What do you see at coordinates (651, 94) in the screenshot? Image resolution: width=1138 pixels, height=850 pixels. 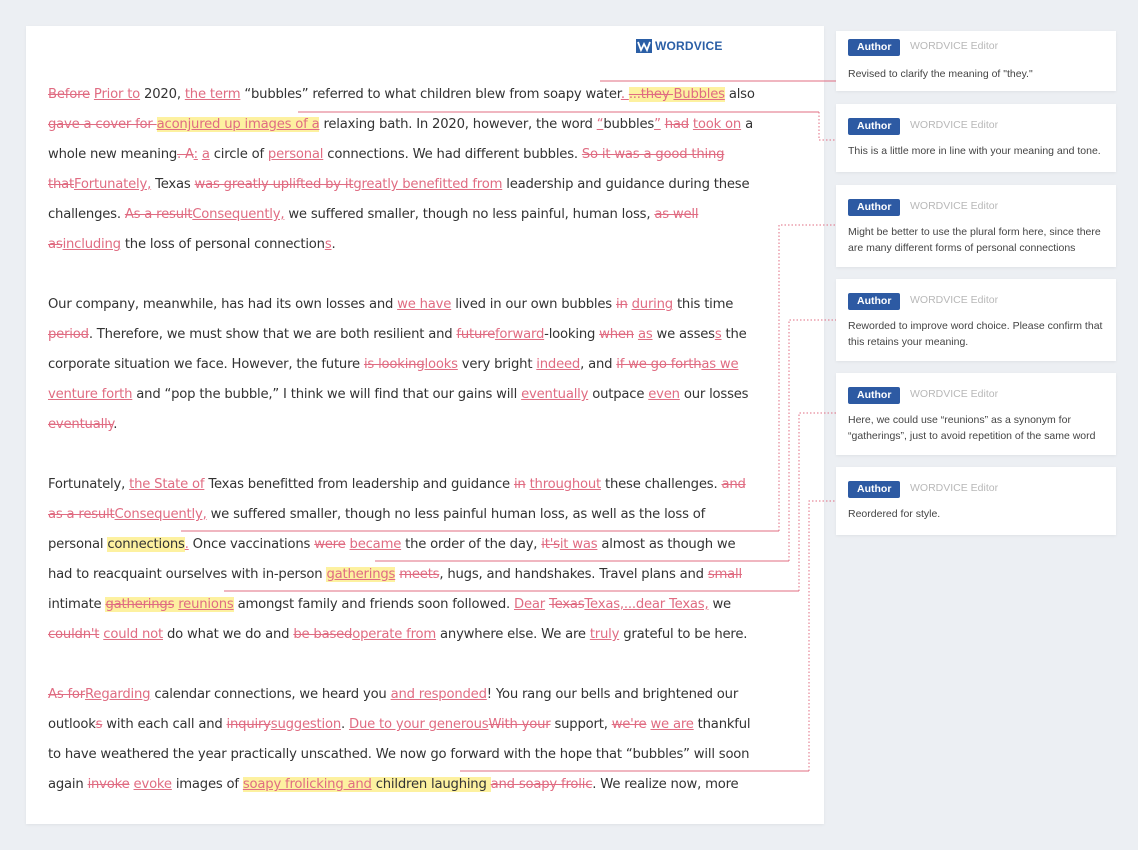 I see `deletion-highlighted: ...they` at bounding box center [651, 94].